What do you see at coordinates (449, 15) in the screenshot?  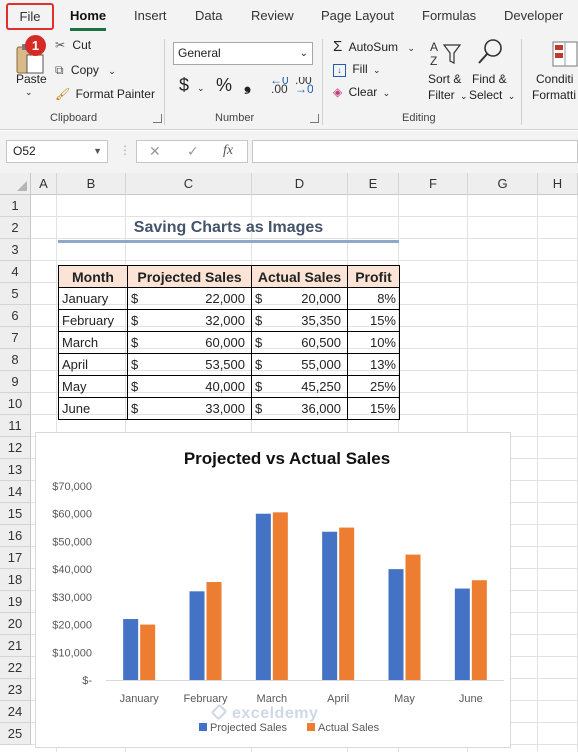 I see `tab-formulas: Formulas` at bounding box center [449, 15].